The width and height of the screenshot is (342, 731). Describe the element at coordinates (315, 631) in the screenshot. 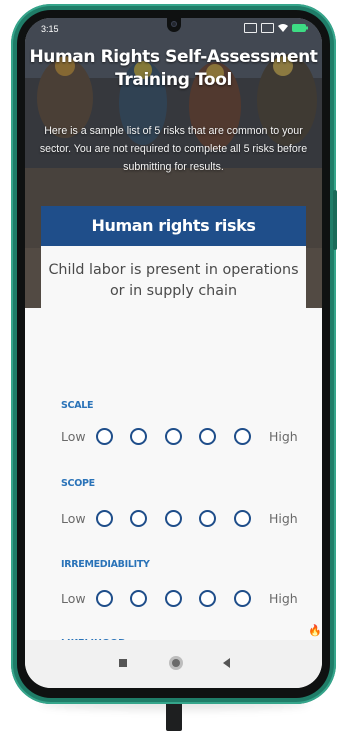

I see `flame-icon: 🔥` at that location.